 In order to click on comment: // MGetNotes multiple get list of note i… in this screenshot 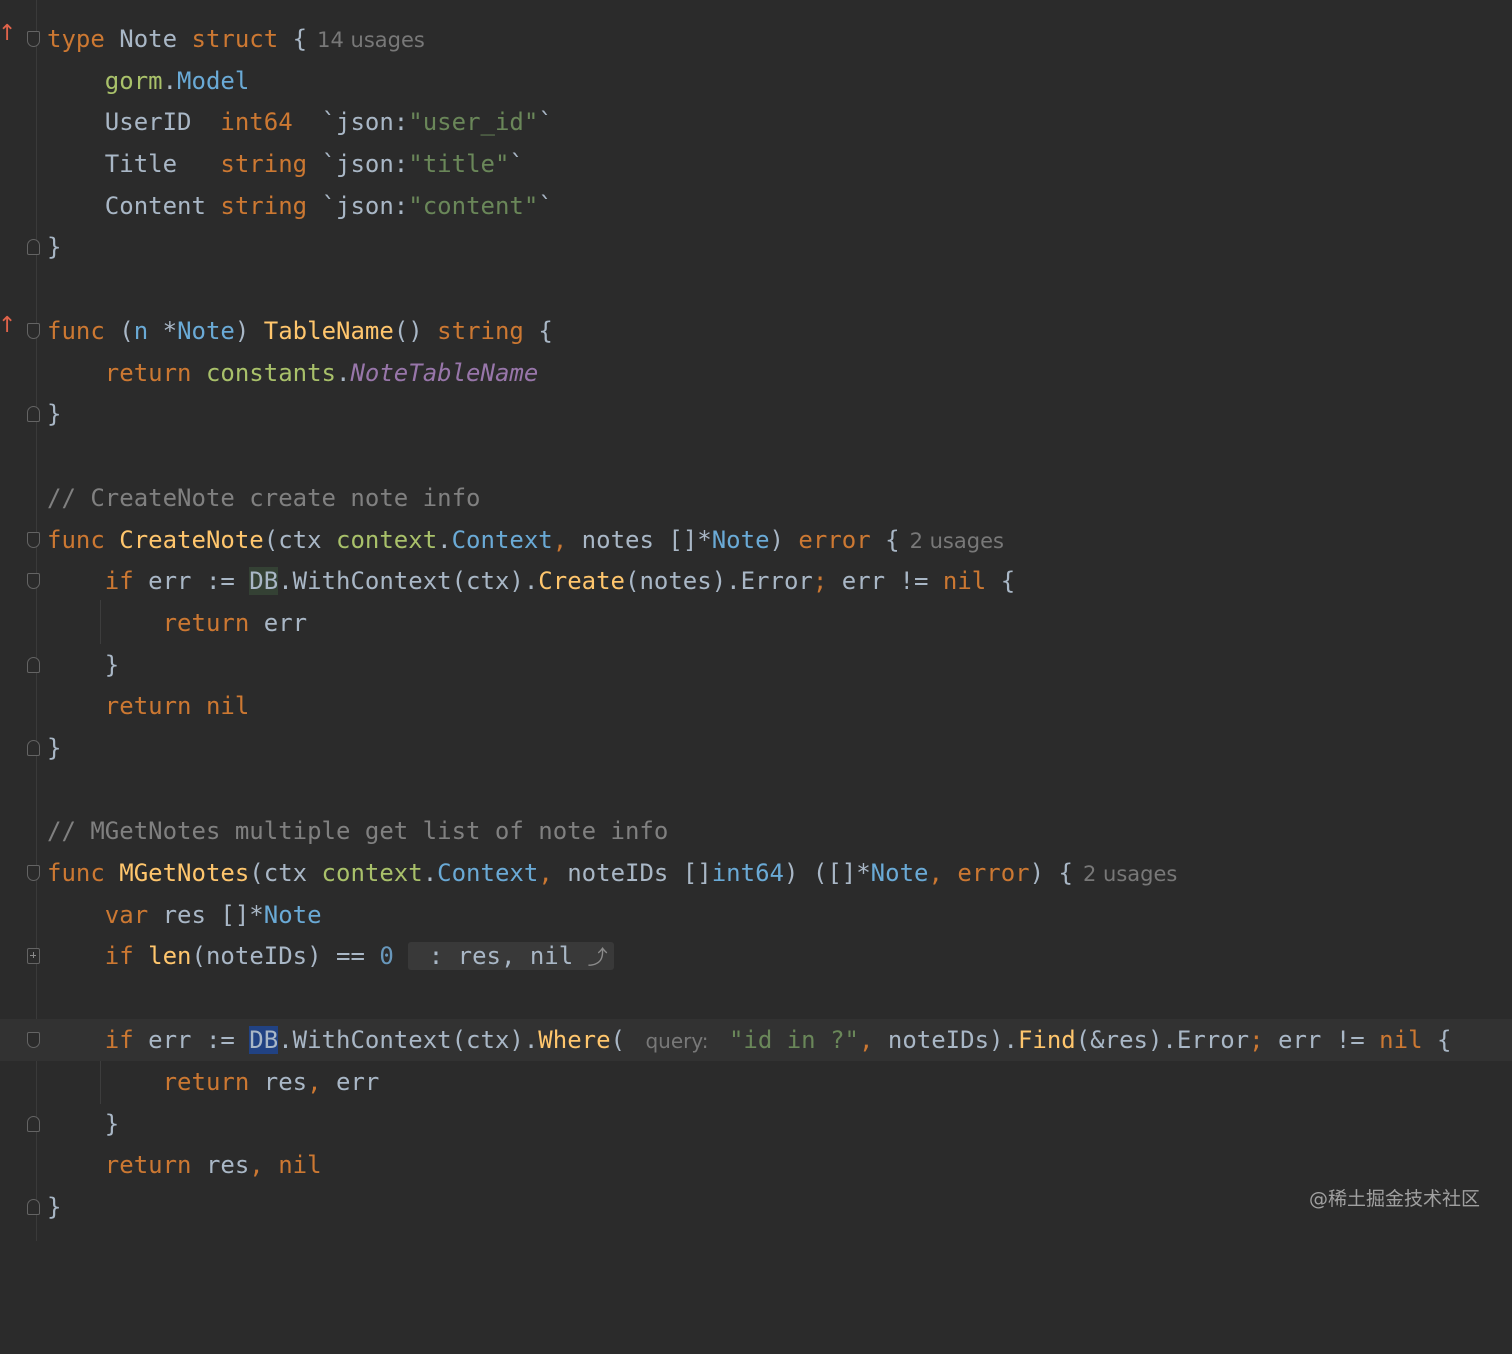, I will do `click(358, 831)`.